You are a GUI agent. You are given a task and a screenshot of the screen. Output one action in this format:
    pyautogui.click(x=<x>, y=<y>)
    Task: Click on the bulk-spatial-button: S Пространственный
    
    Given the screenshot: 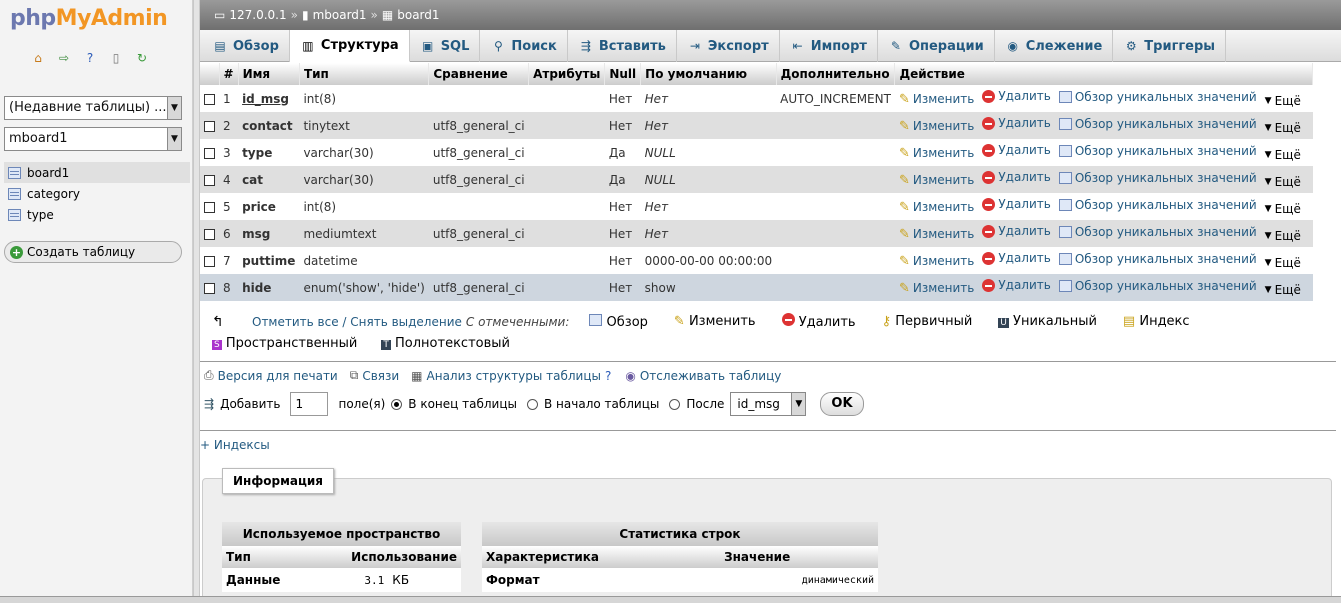 What is the action you would take?
    pyautogui.click(x=284, y=343)
    